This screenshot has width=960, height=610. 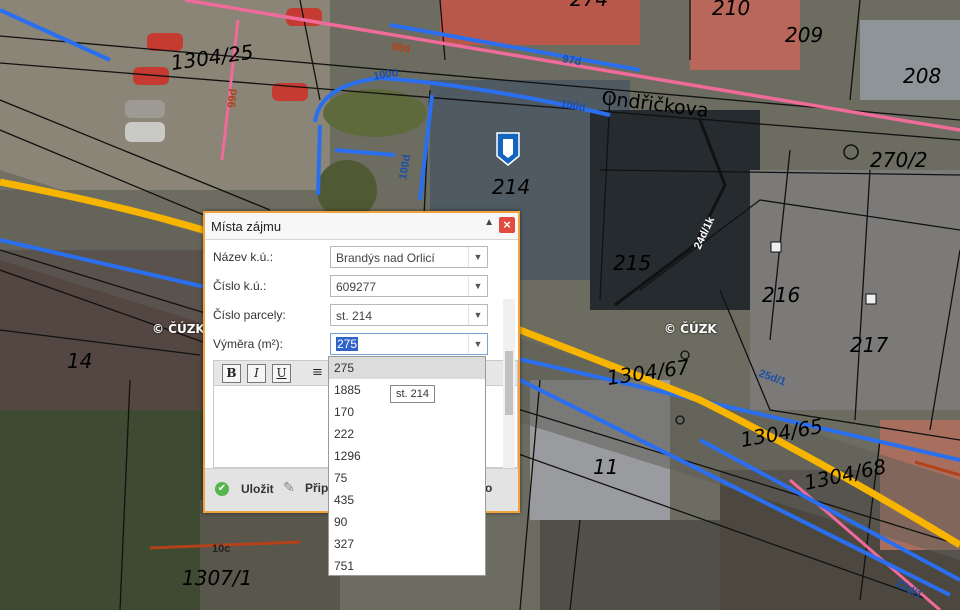 I want to click on line-code-label: 10c, so click(x=221, y=549).